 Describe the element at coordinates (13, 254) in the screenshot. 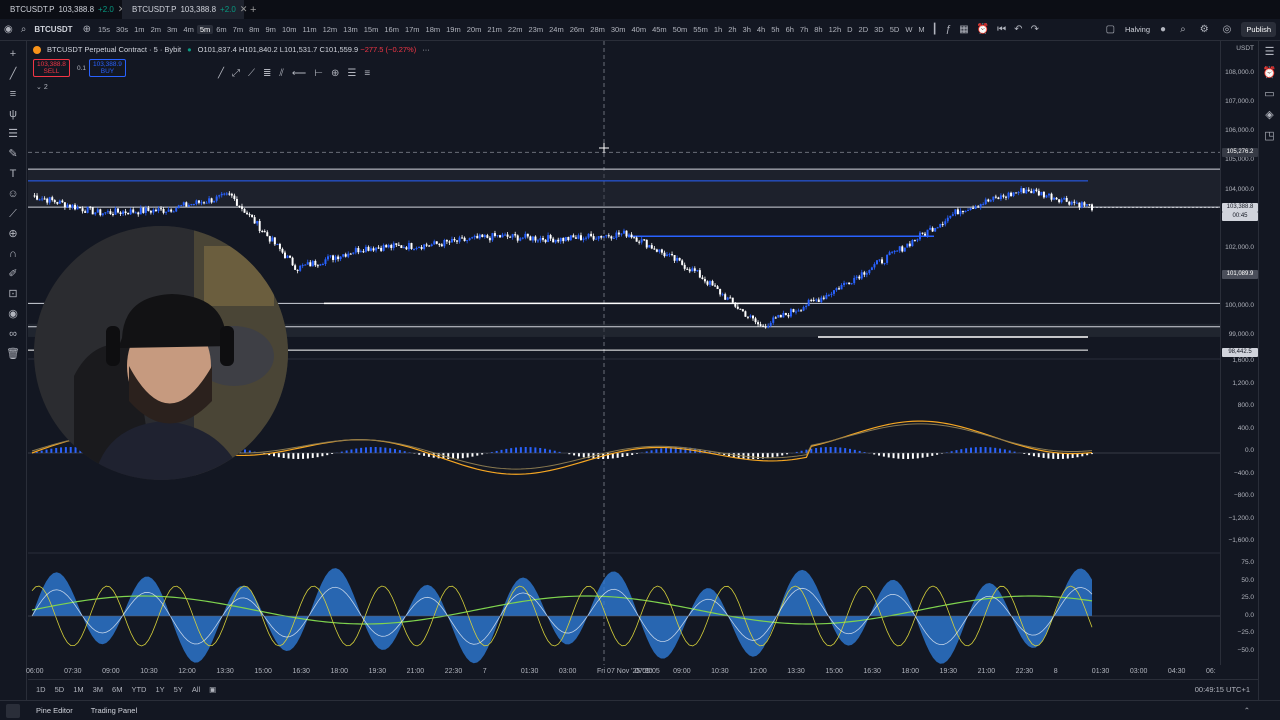

I see `magnet-icon: ∩` at that location.